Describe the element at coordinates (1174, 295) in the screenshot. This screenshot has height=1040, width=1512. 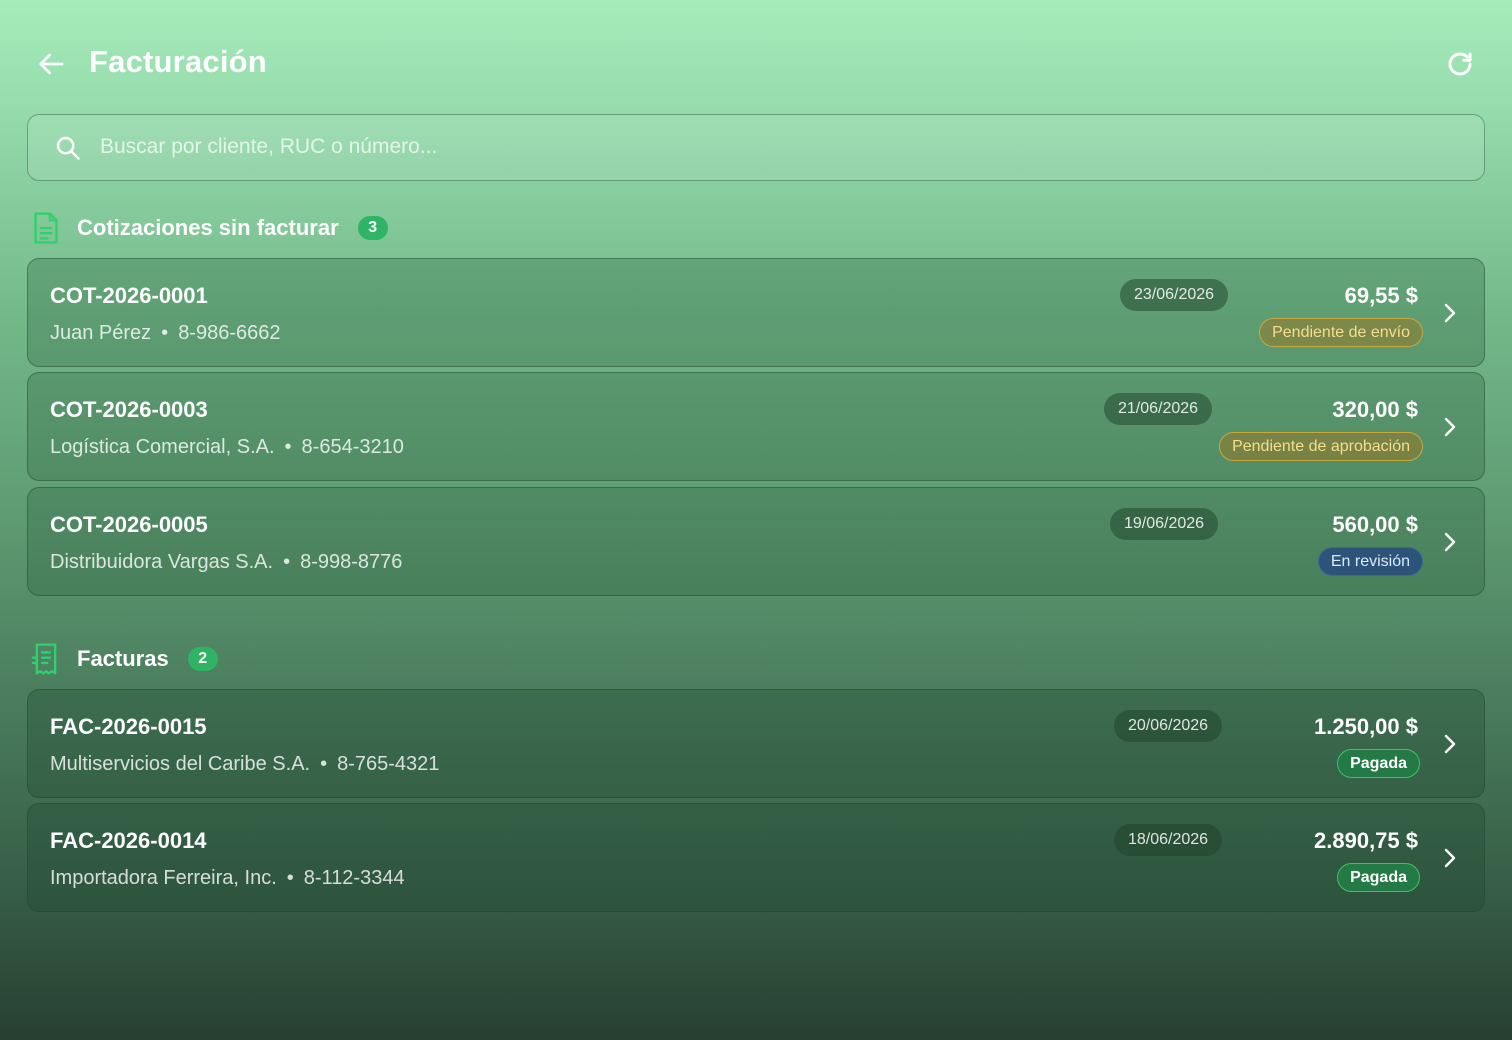
I see `date-chip: 23/06/2026` at that location.